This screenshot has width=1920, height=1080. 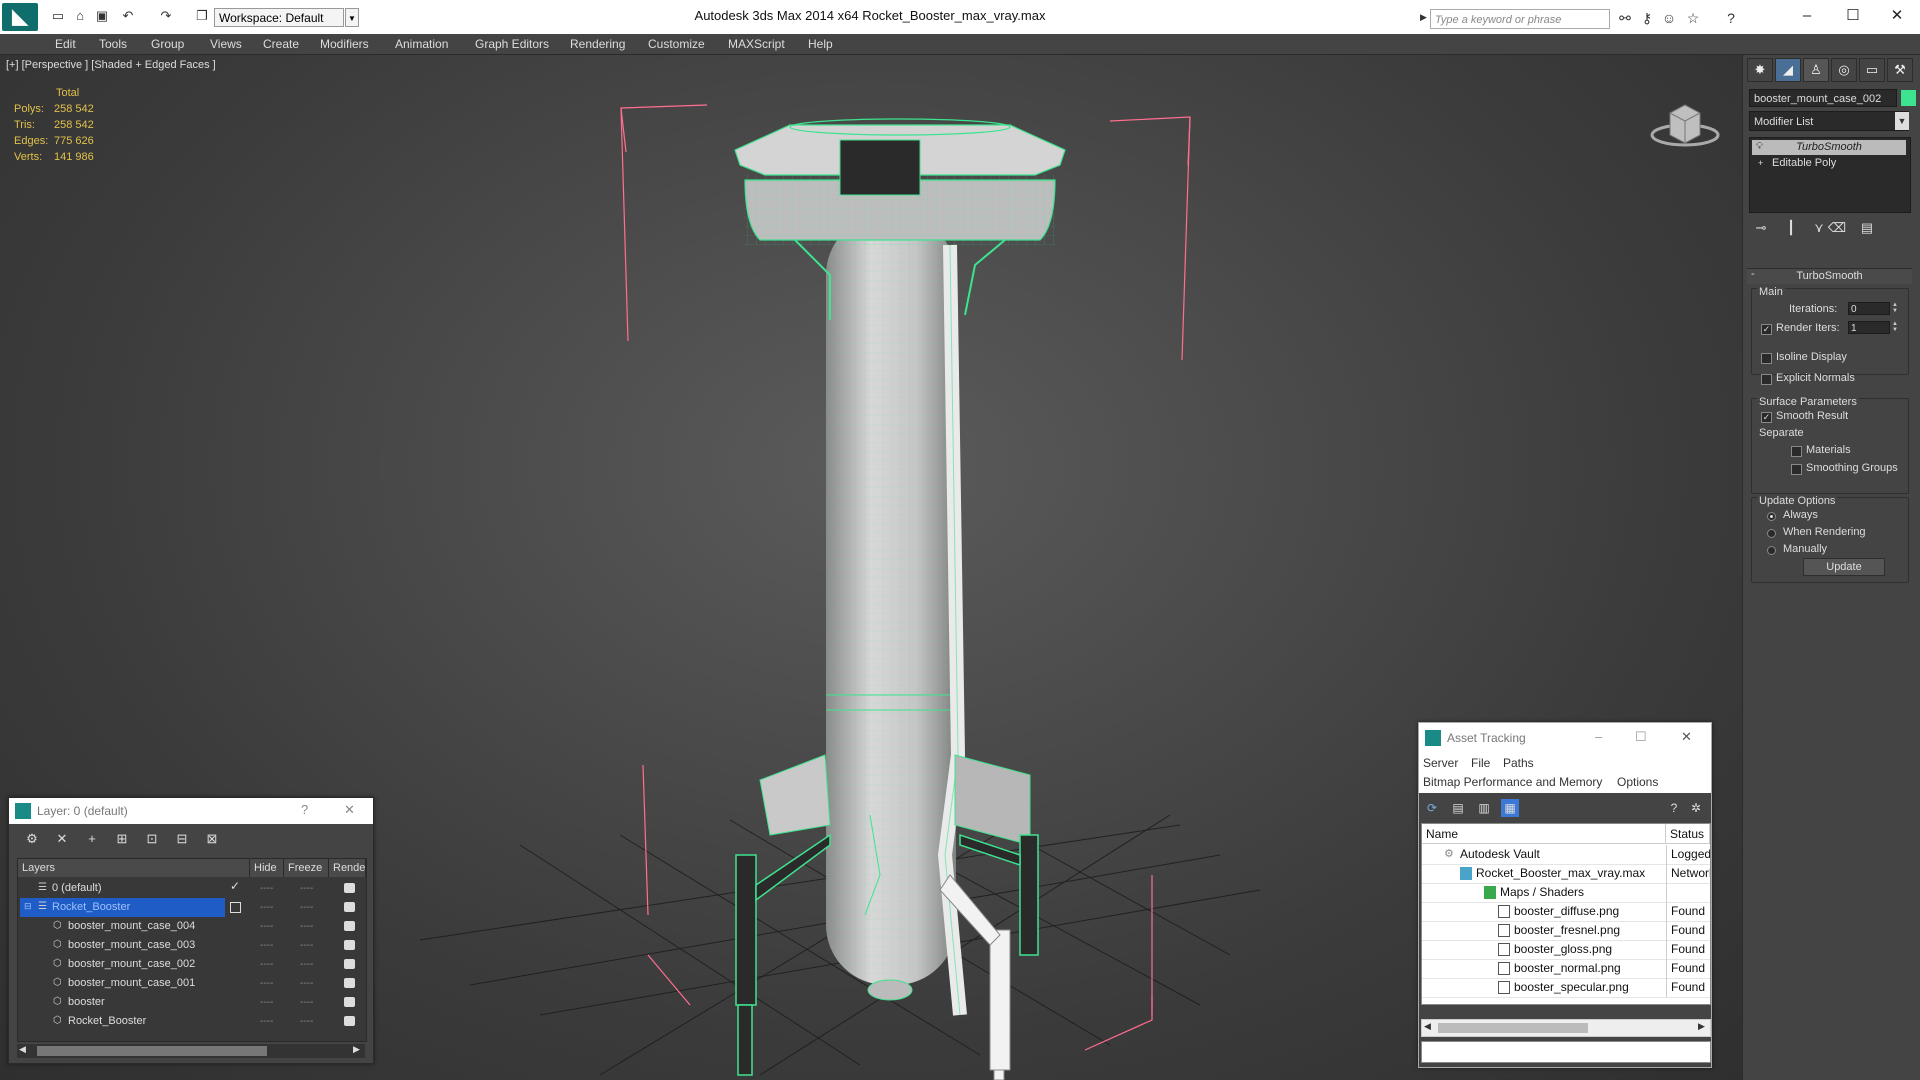 What do you see at coordinates (1458, 808) in the screenshot?
I see `list-view-icon: ▤` at bounding box center [1458, 808].